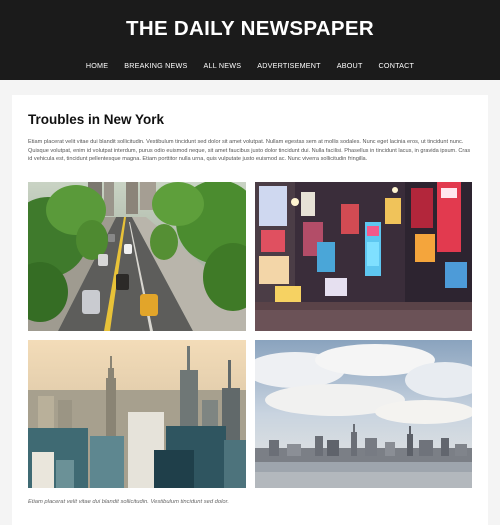  I want to click on nav-contact: CONTACT, so click(397, 65).